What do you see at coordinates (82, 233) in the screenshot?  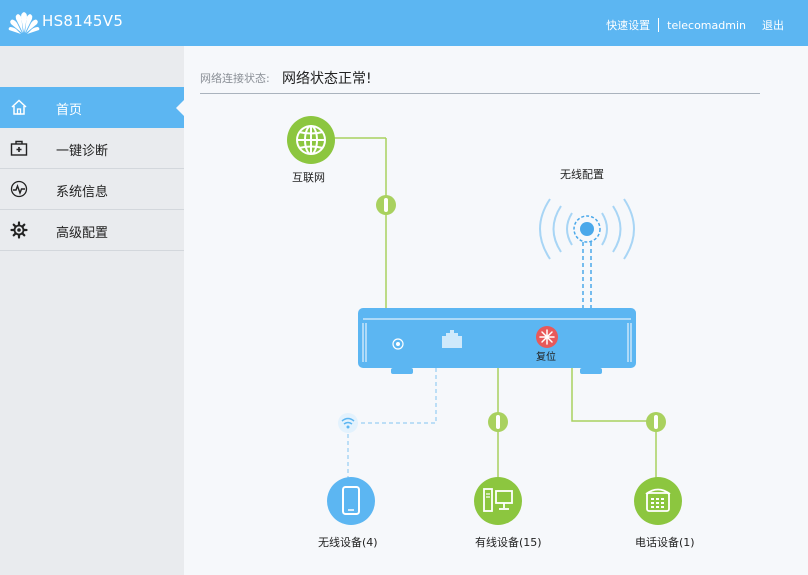 I see `sidebar-item-label: 高级配置` at bounding box center [82, 233].